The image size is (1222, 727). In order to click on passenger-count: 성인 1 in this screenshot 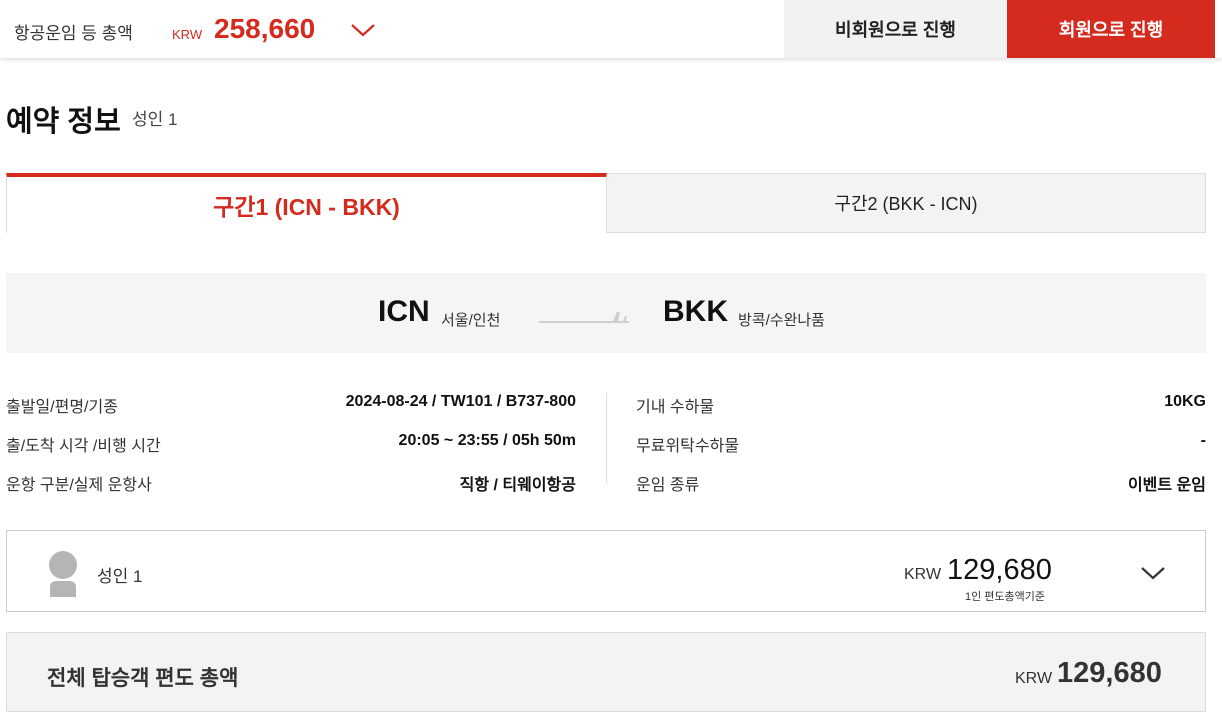, I will do `click(155, 119)`.